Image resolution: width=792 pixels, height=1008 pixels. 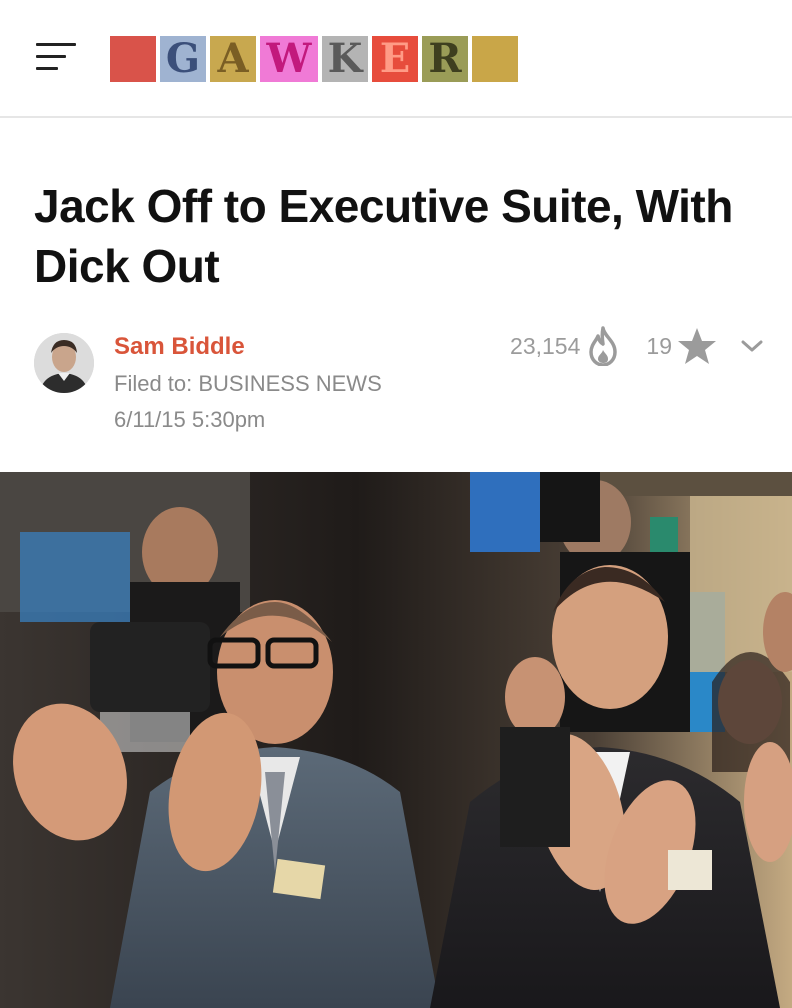 I want to click on logo-letter-g: G, so click(x=183, y=59).